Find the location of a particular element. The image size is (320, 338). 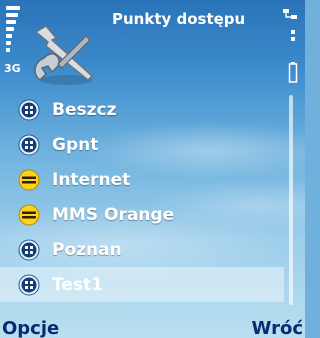

list-item-mms-orange: MMS Orange is located at coordinates (142, 214).